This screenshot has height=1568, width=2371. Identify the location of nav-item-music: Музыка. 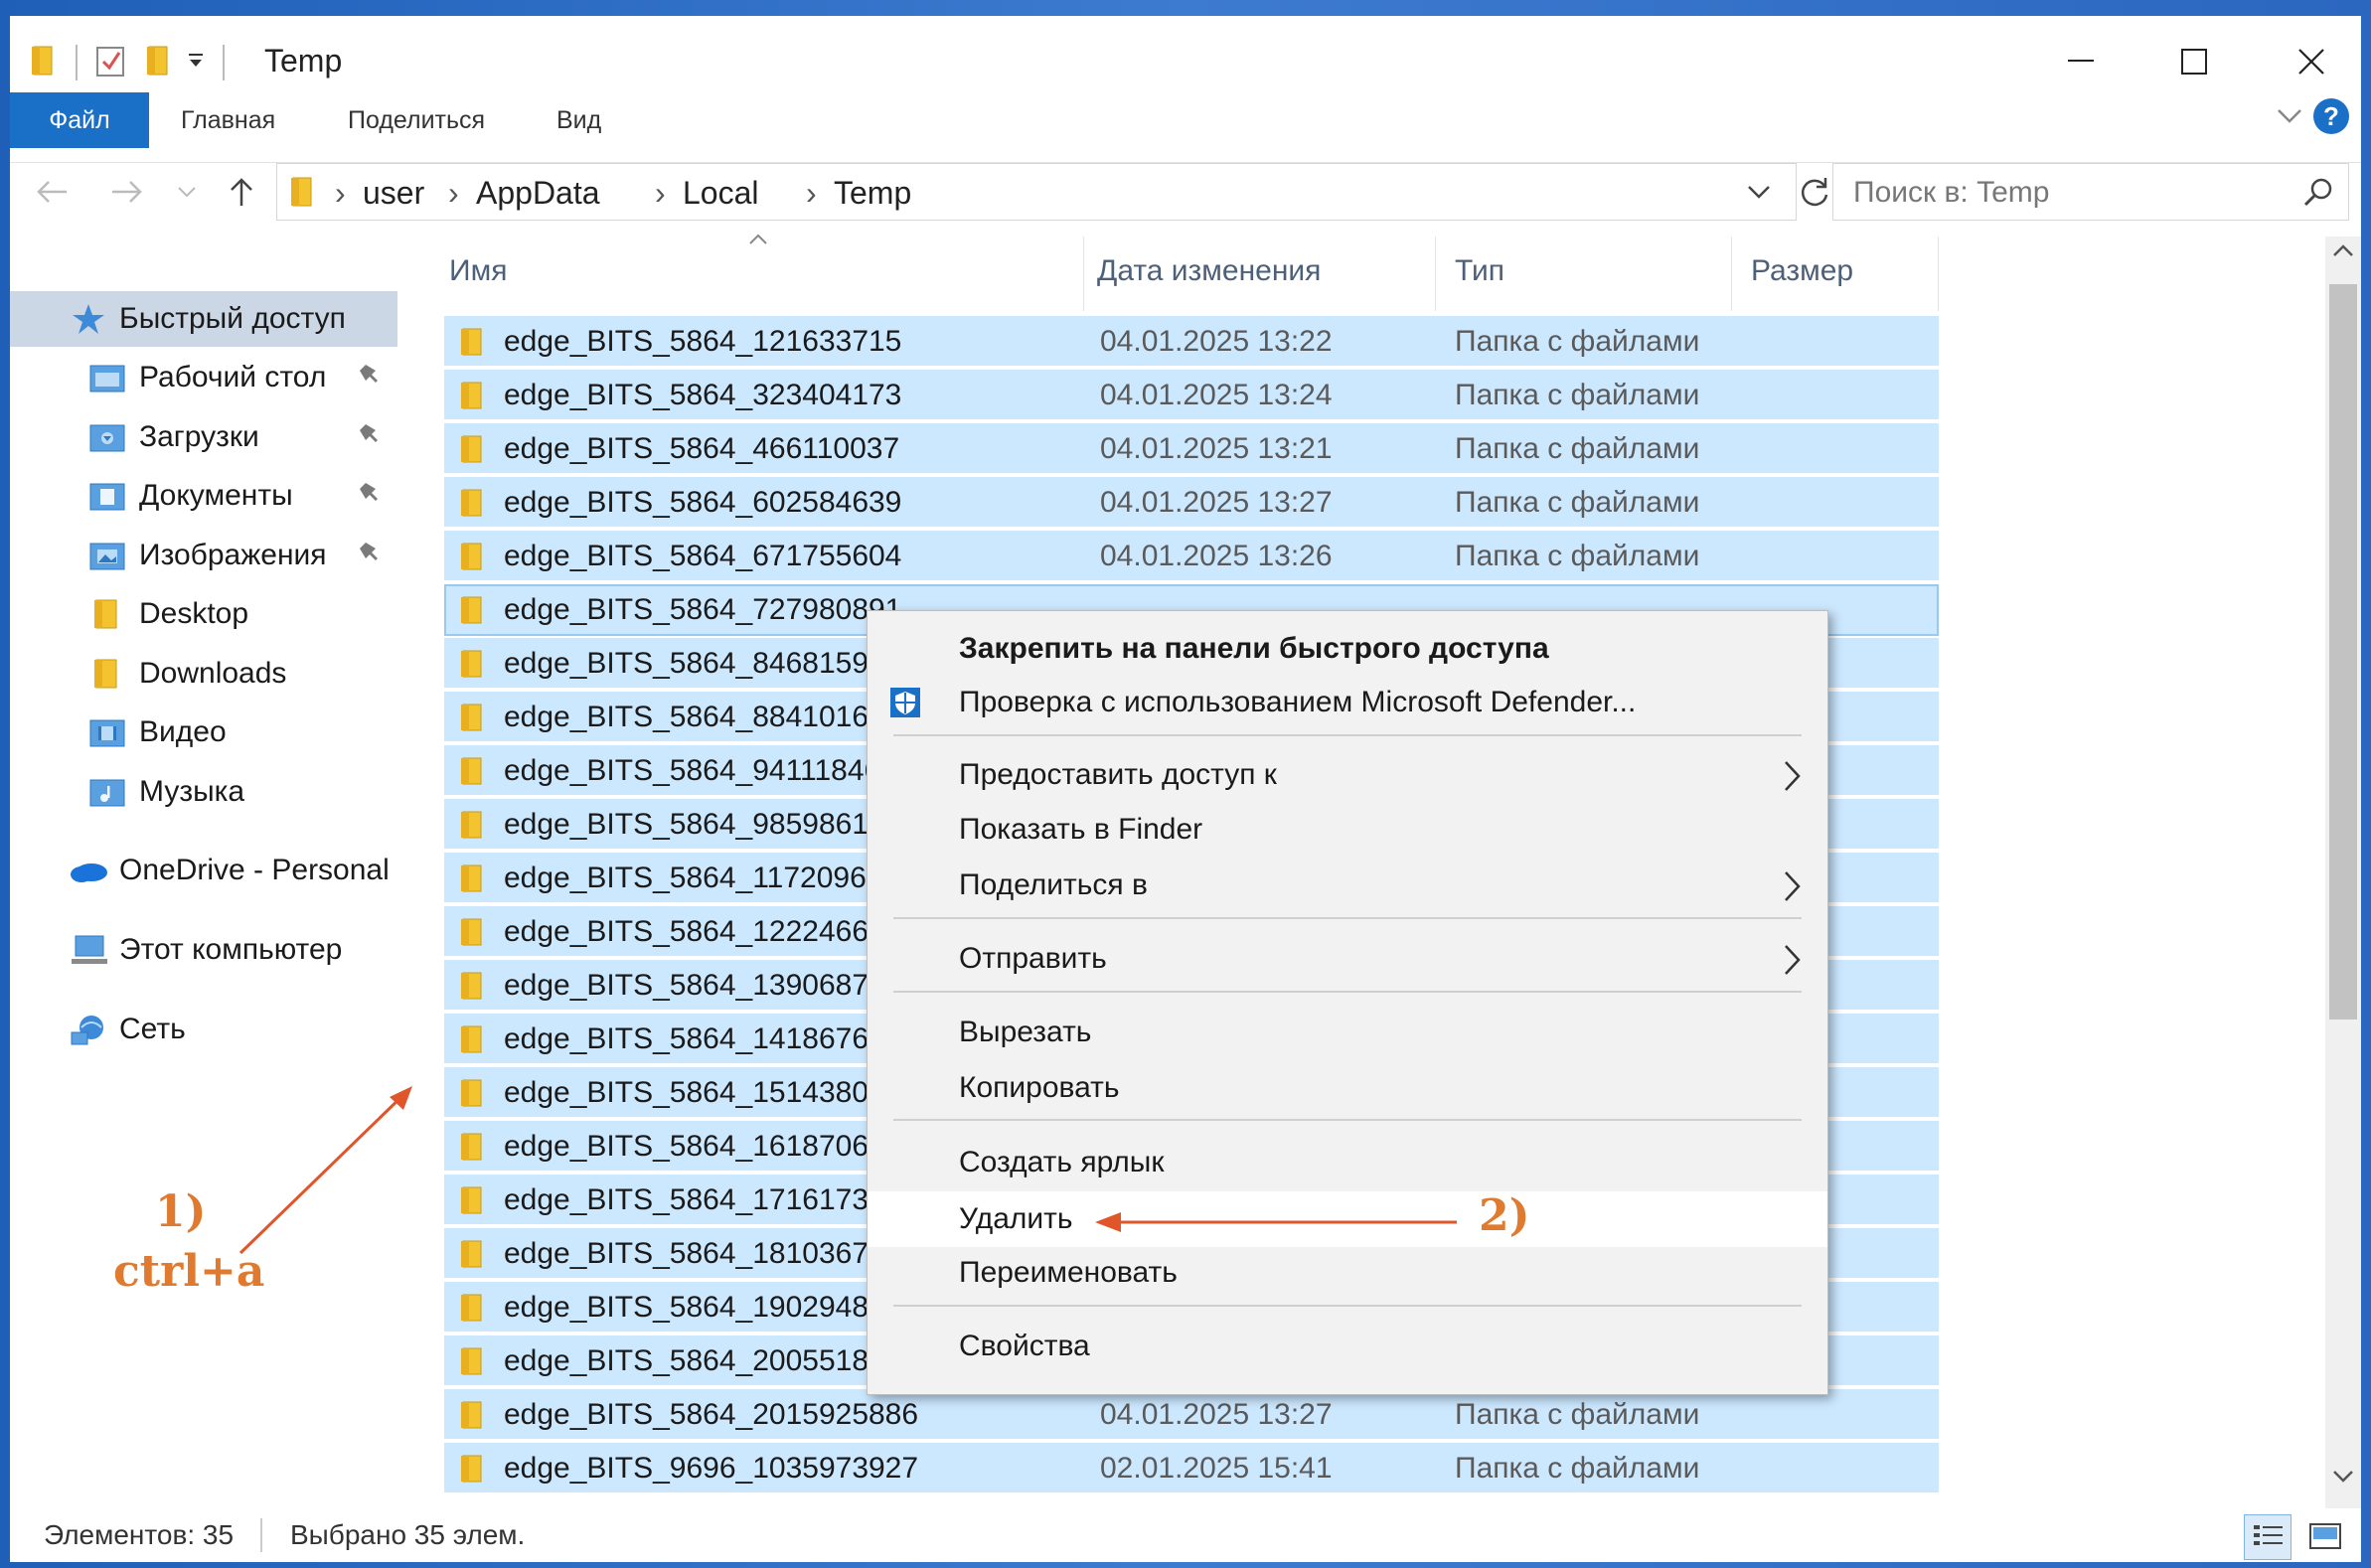
(203, 792).